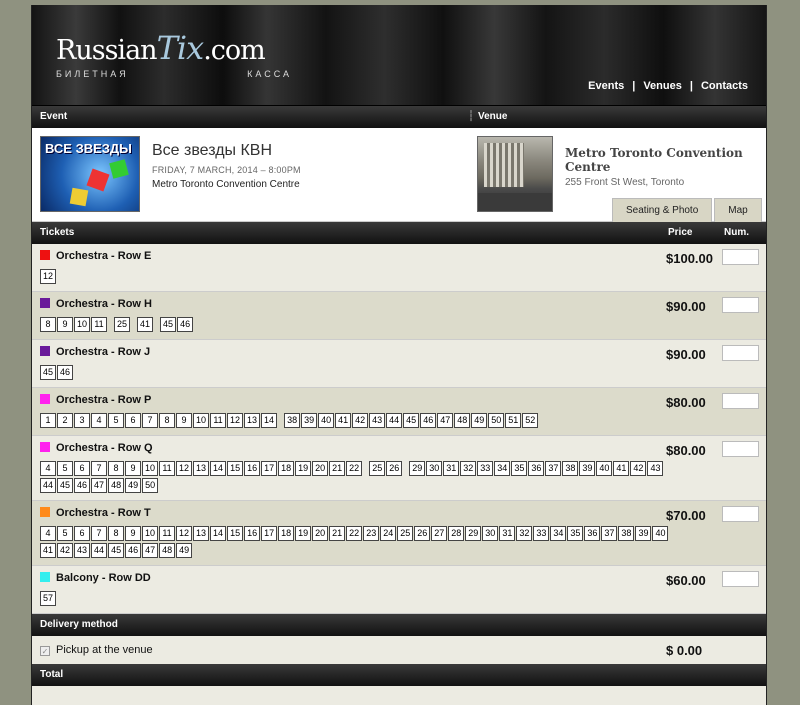 This screenshot has width=800, height=705. I want to click on seat-button: 6, so click(82, 533).